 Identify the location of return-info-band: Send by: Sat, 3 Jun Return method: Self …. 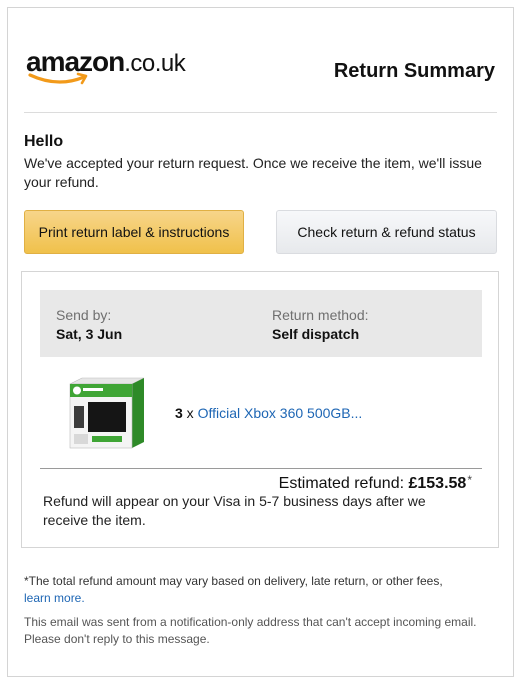
(261, 323).